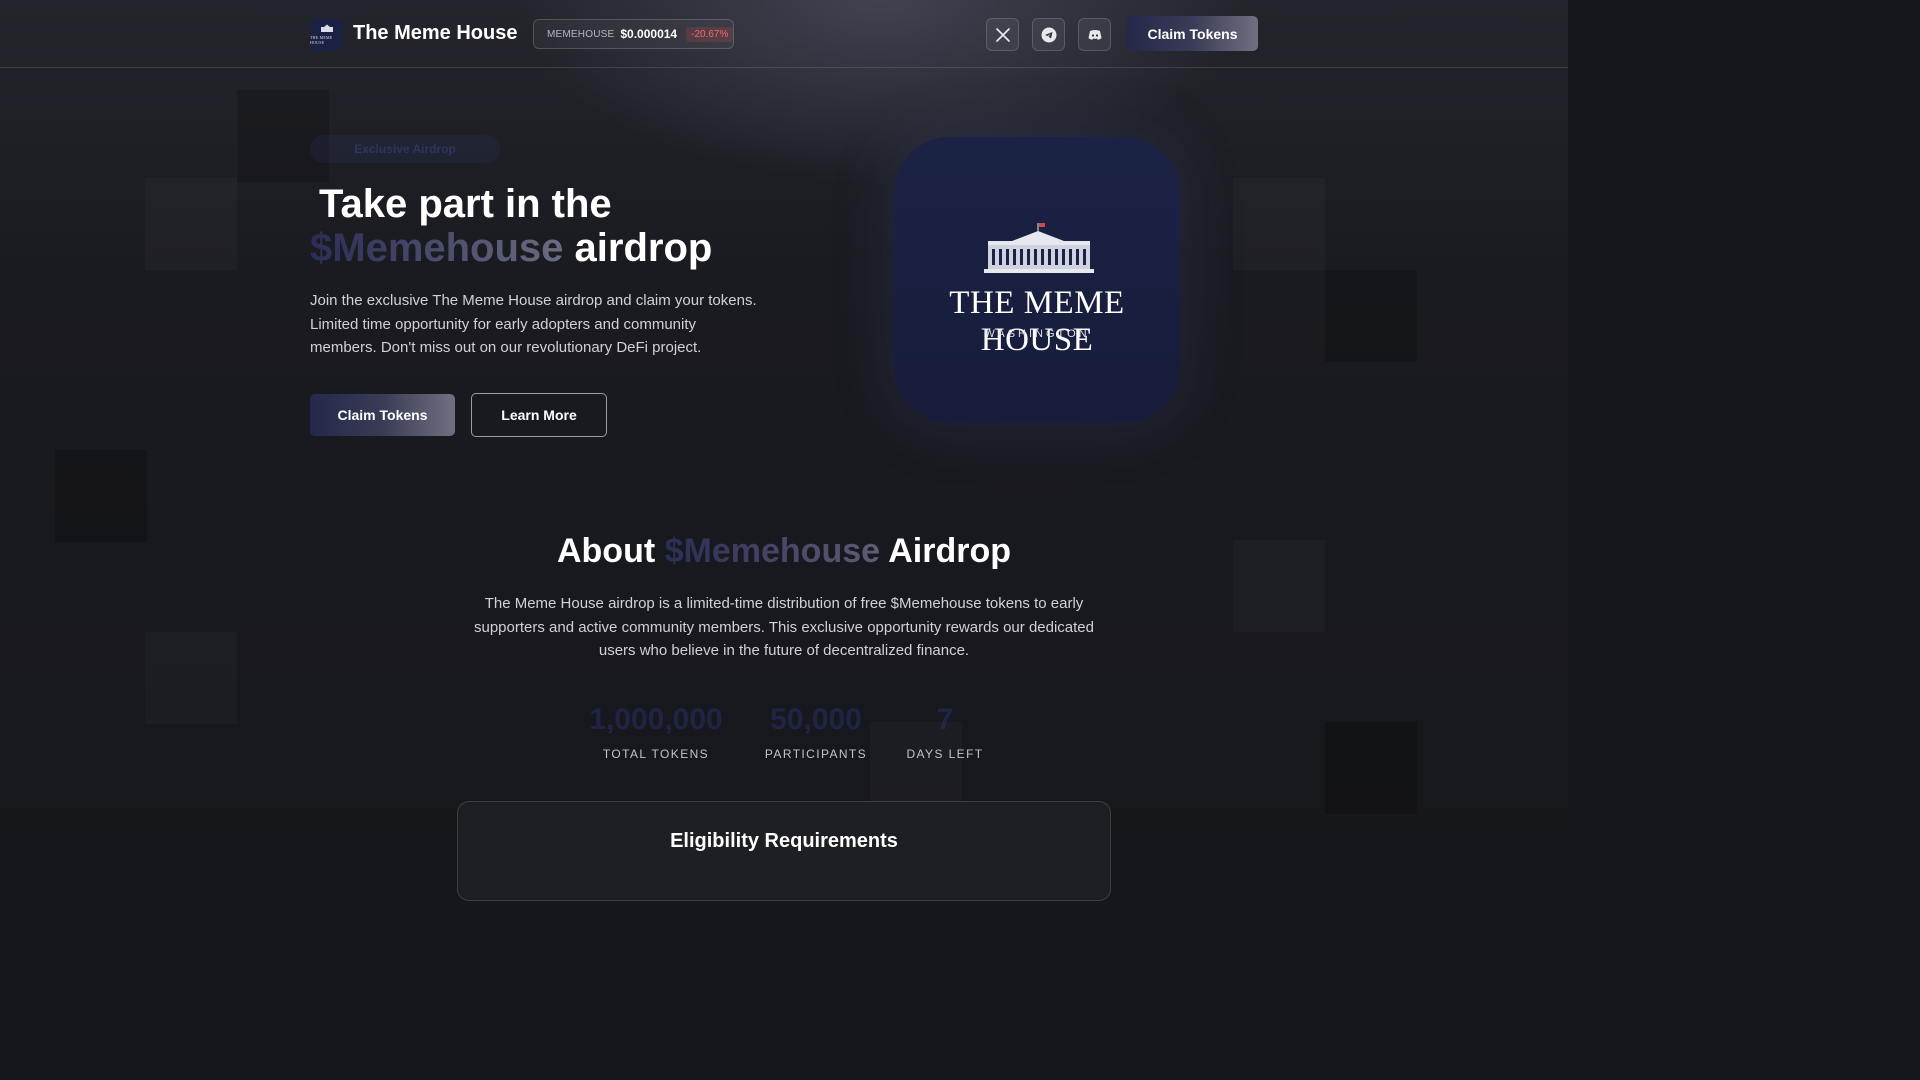 Image resolution: width=1920 pixels, height=1080 pixels. What do you see at coordinates (321, 40) in the screenshot?
I see `brand-logo-text: THE MEME HOUSE` at bounding box center [321, 40].